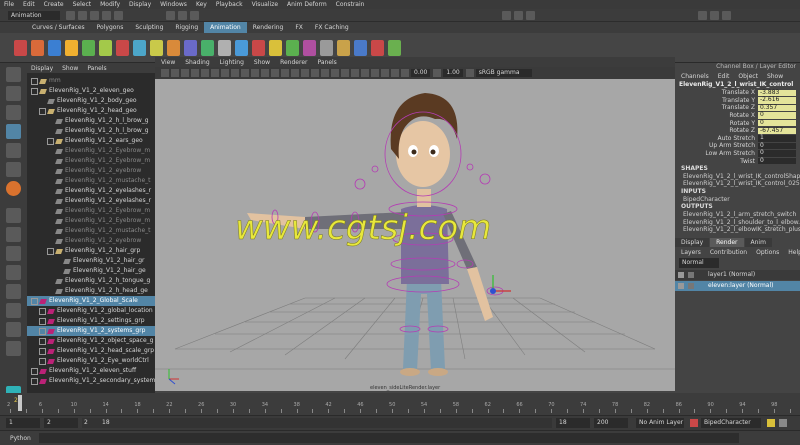  What do you see at coordinates (91, 271) in the screenshot?
I see `outliner-item: ElevenRig_V1_2_hair_ge` at bounding box center [91, 271].